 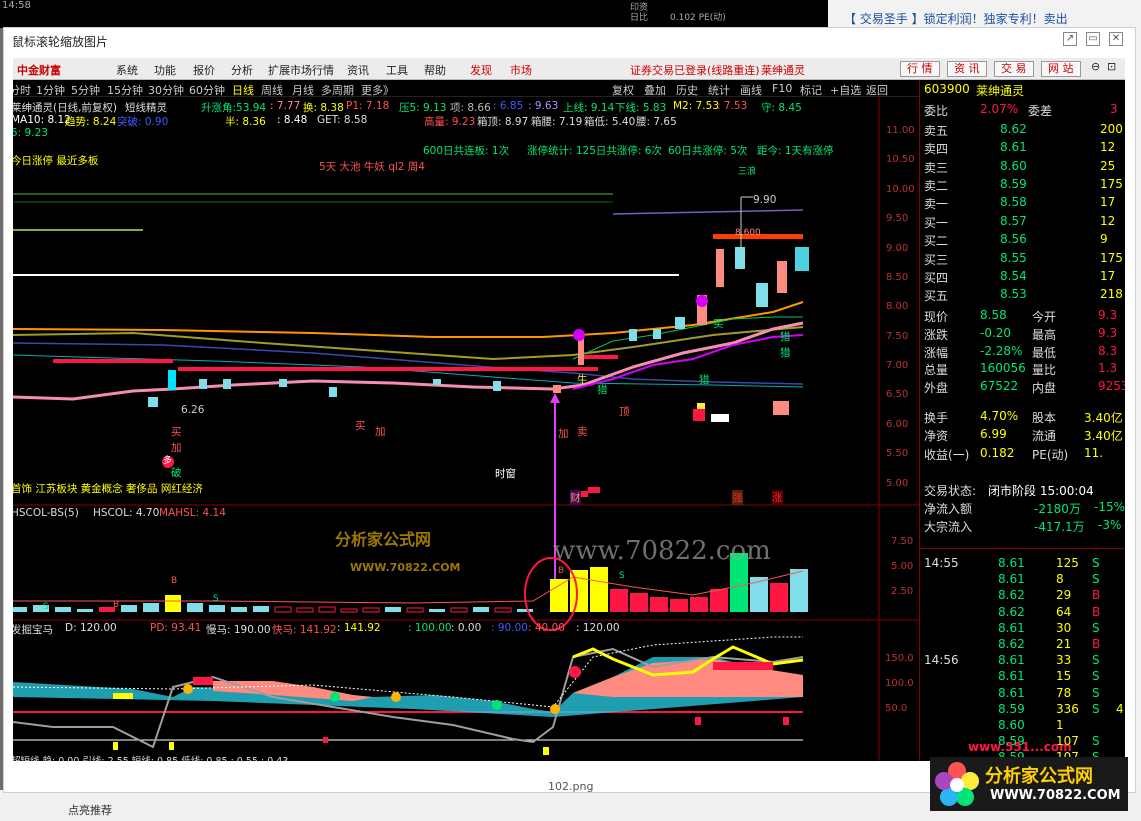 What do you see at coordinates (902, 566) in the screenshot?
I see `volume-tick: 5.00` at bounding box center [902, 566].